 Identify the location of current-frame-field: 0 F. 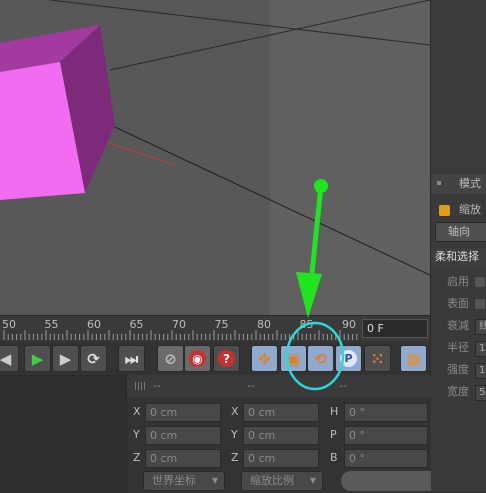
(395, 328).